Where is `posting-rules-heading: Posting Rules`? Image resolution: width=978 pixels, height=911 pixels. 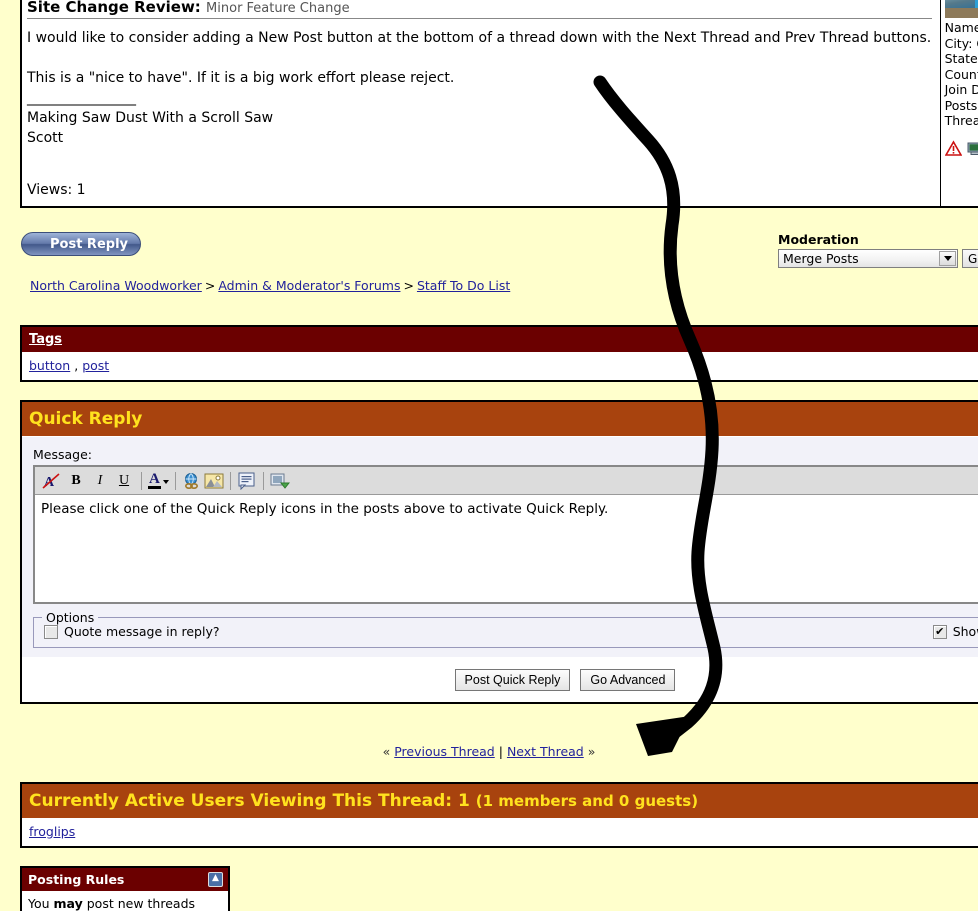
posting-rules-heading: Posting Rules is located at coordinates (76, 879).